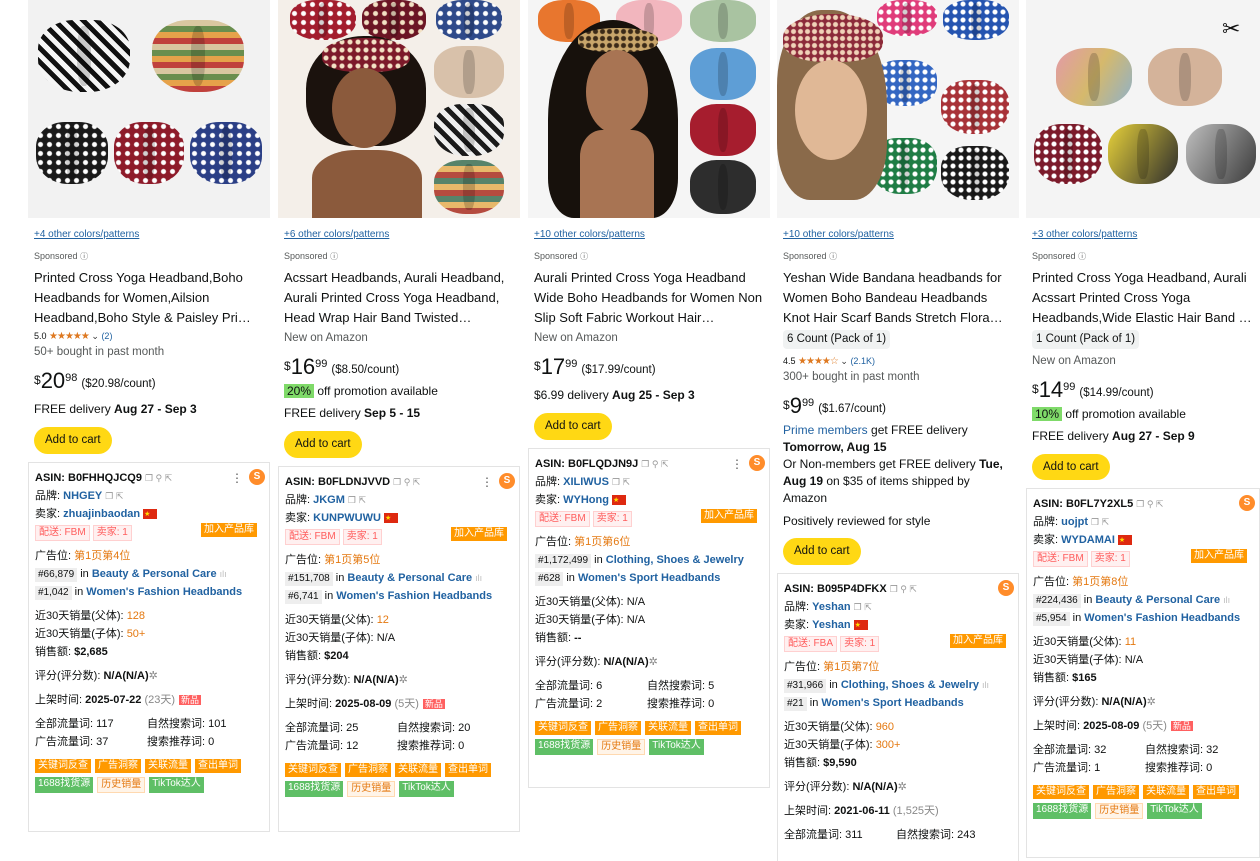  I want to click on rating: 5.0 ★★★★★ ⌄ (2), so click(149, 337).